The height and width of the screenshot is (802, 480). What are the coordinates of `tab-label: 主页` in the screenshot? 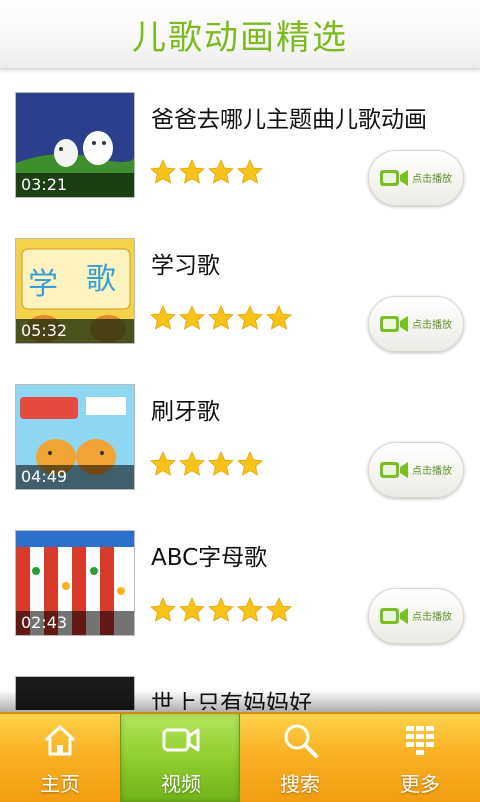 It's located at (60, 784).